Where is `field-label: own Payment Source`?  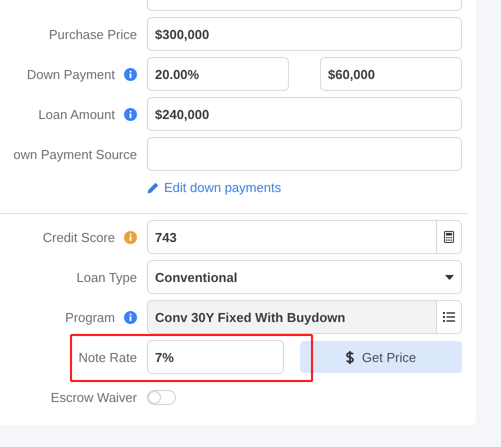
field-label: own Payment Source is located at coordinates (75, 154).